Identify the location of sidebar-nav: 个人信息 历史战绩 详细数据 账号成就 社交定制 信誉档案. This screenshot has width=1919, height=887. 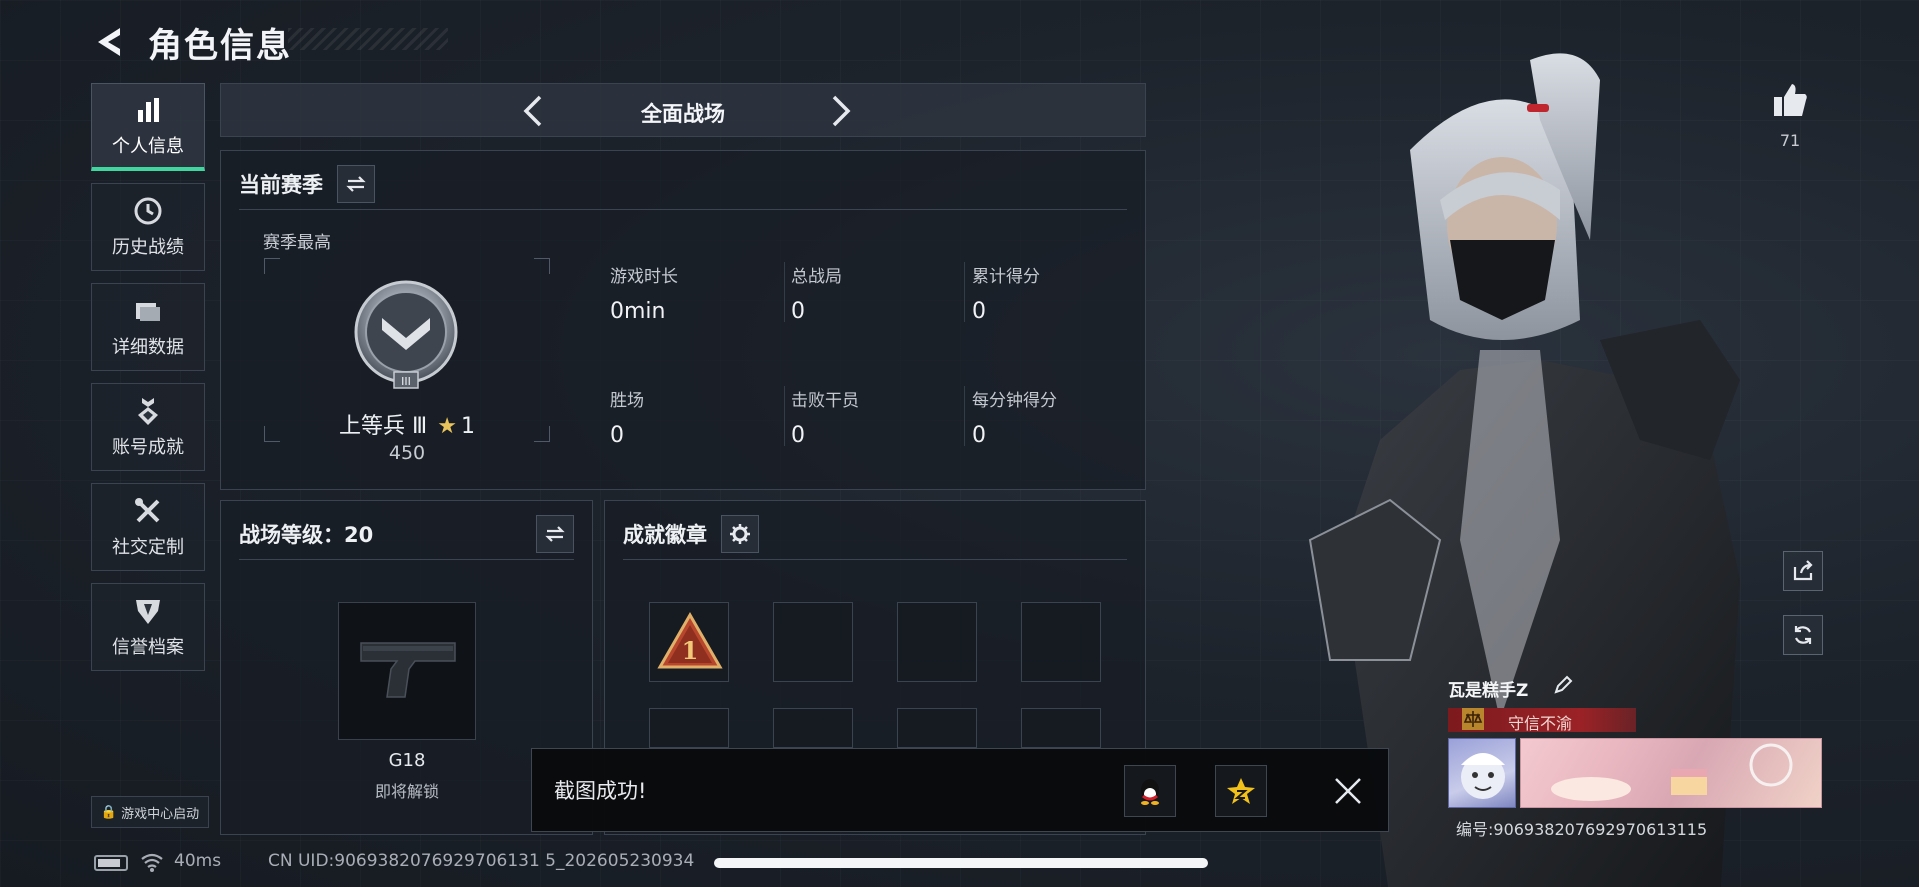
(148, 383).